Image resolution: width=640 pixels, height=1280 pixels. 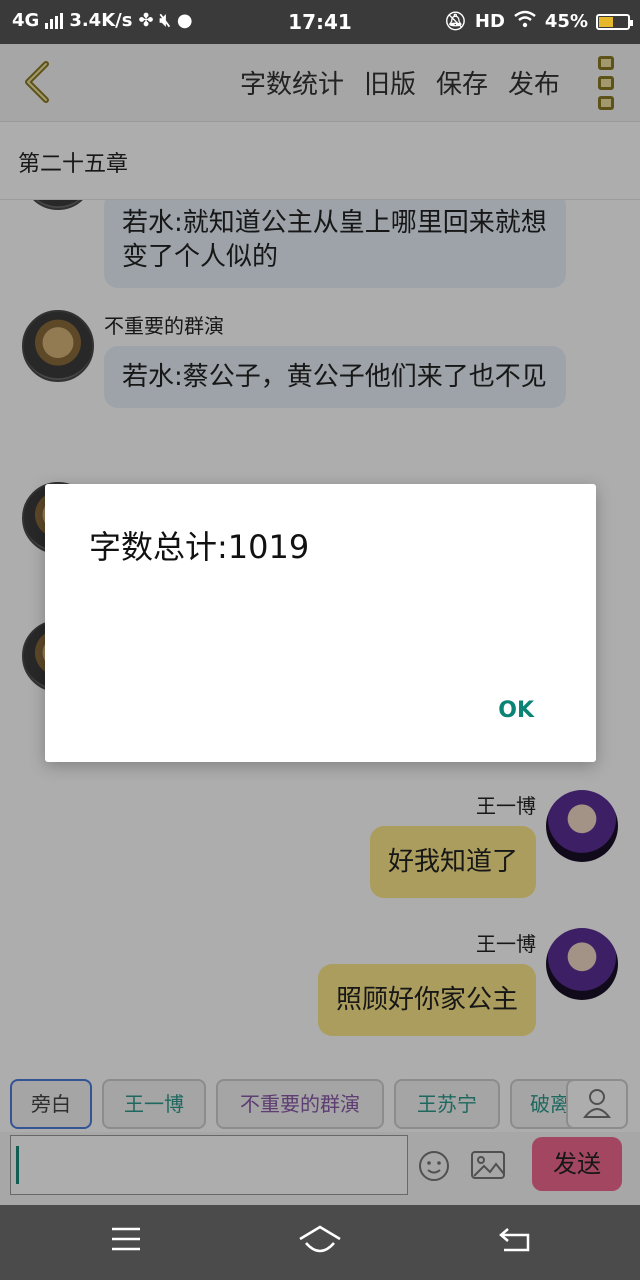 I want to click on menu-icon, so click(x=126, y=1239).